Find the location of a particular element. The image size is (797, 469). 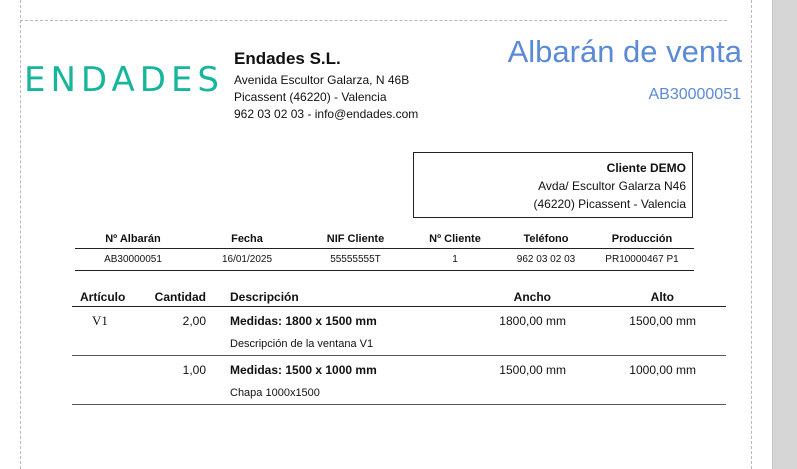

header-width: Ancho is located at coordinates (532, 297).